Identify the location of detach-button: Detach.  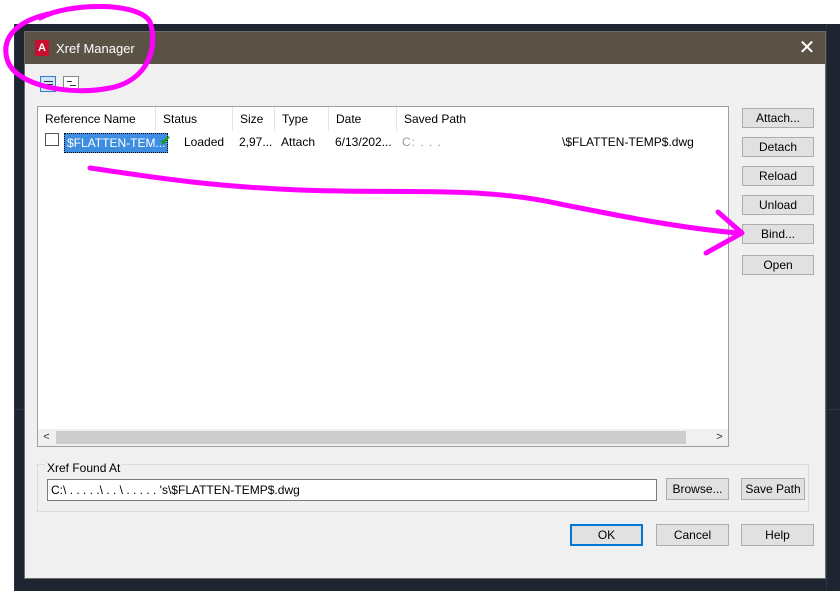
(778, 147).